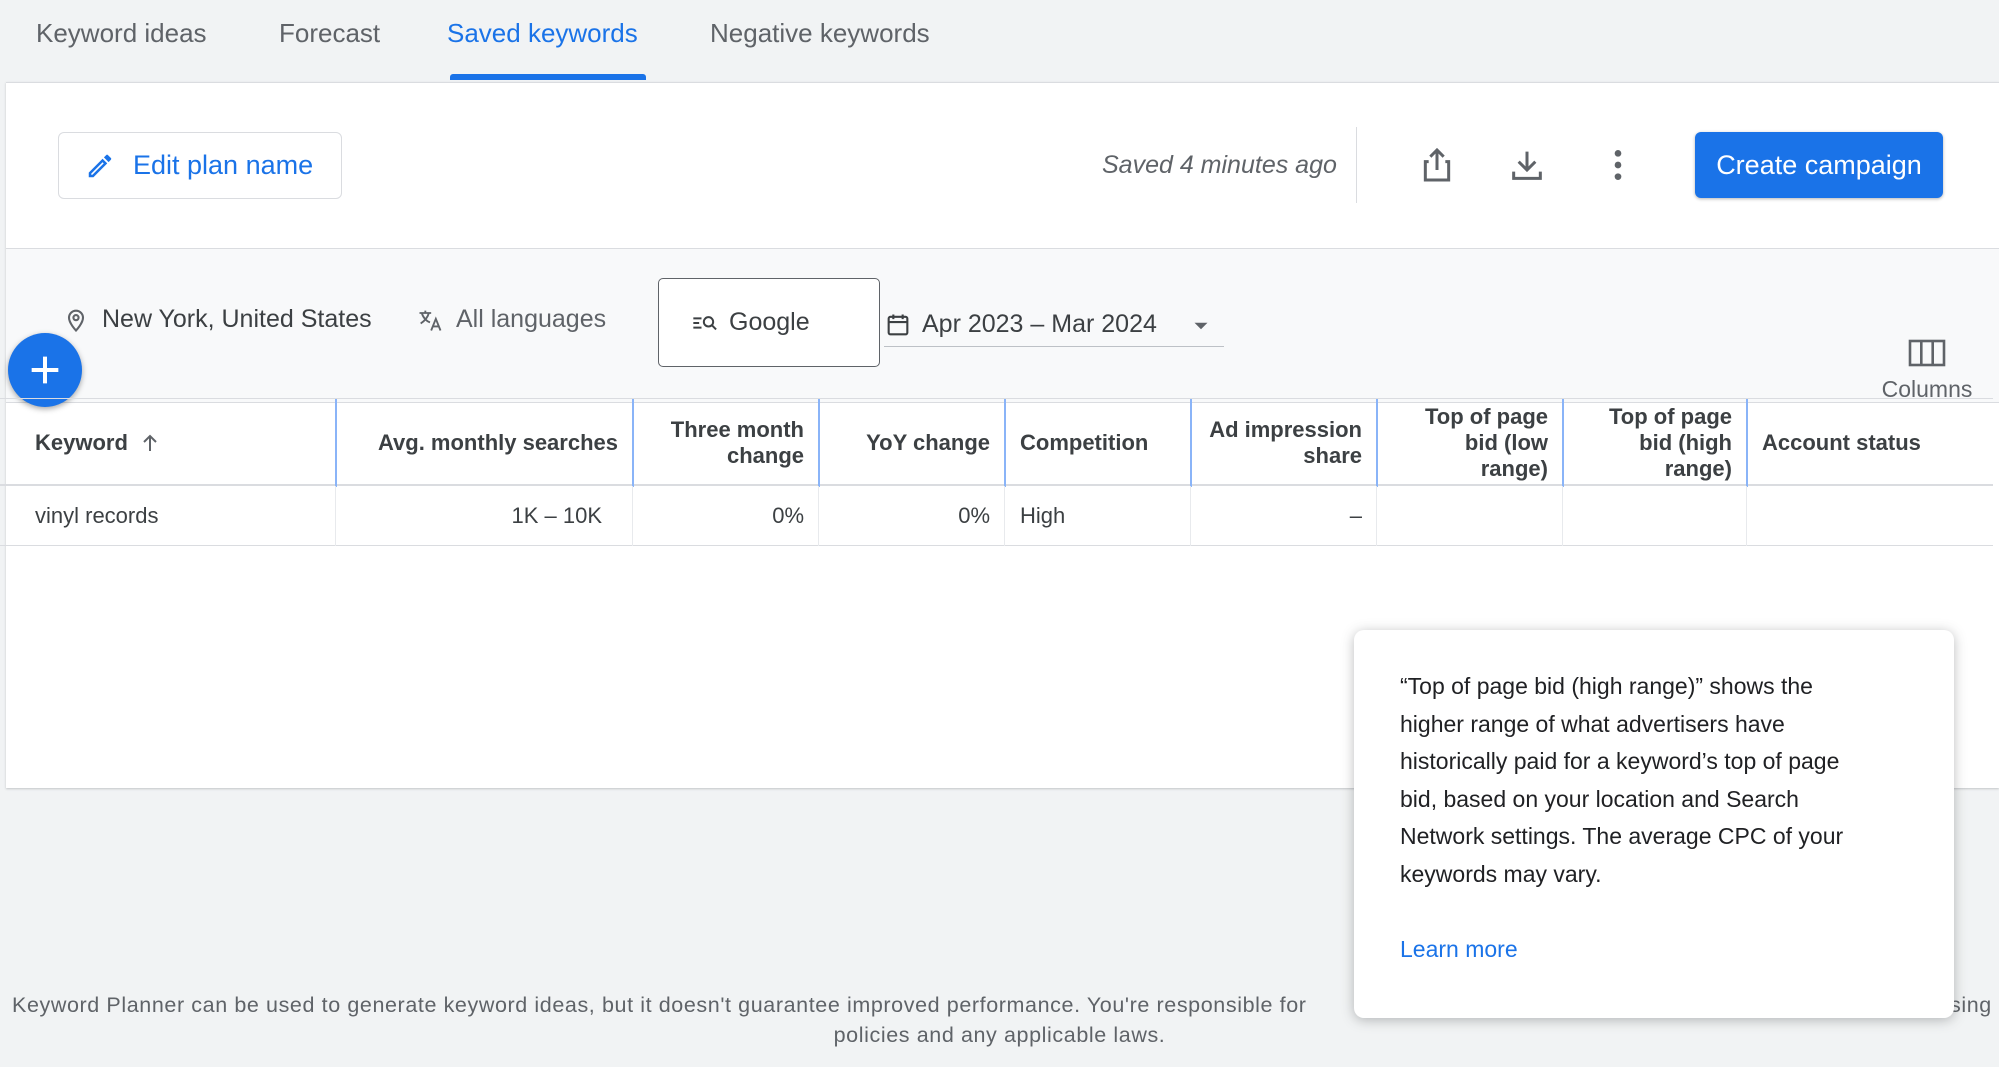 This screenshot has width=1999, height=1067. Describe the element at coordinates (121, 33) in the screenshot. I see `tab-keyword-ideas: Keyword ideas` at that location.